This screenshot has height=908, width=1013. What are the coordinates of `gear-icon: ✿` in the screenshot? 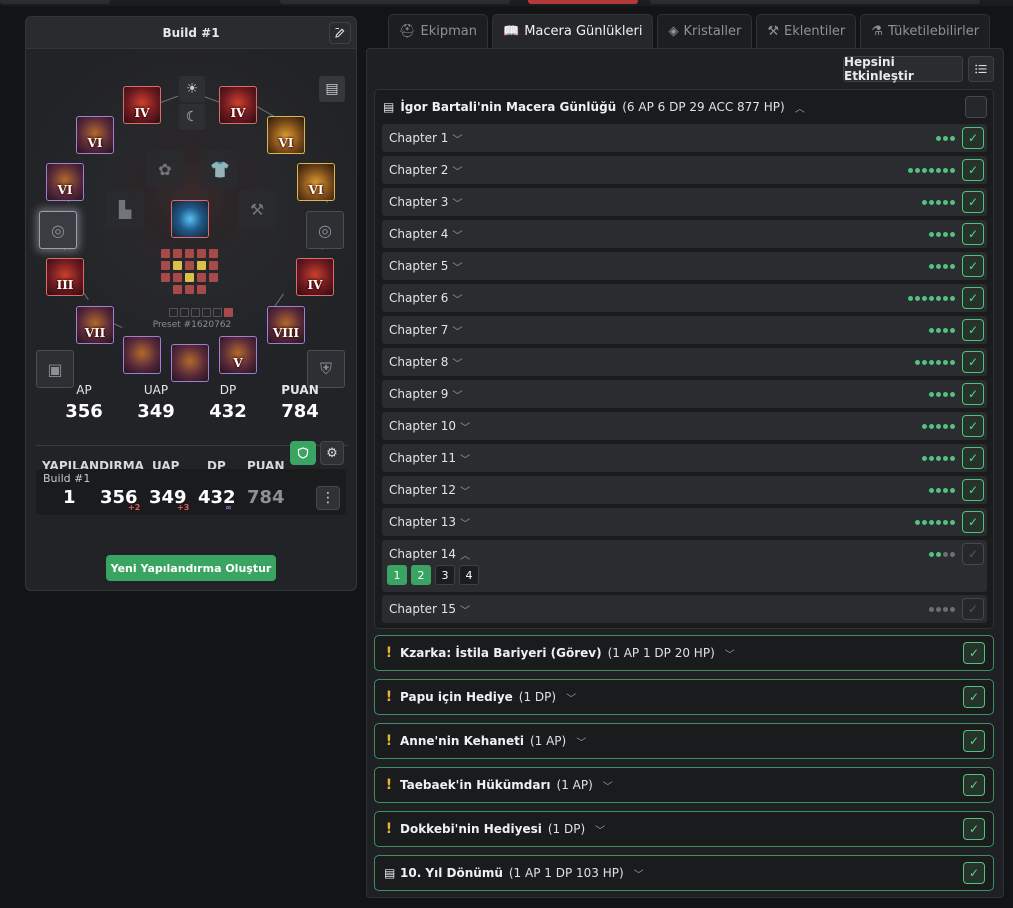 It's located at (165, 169).